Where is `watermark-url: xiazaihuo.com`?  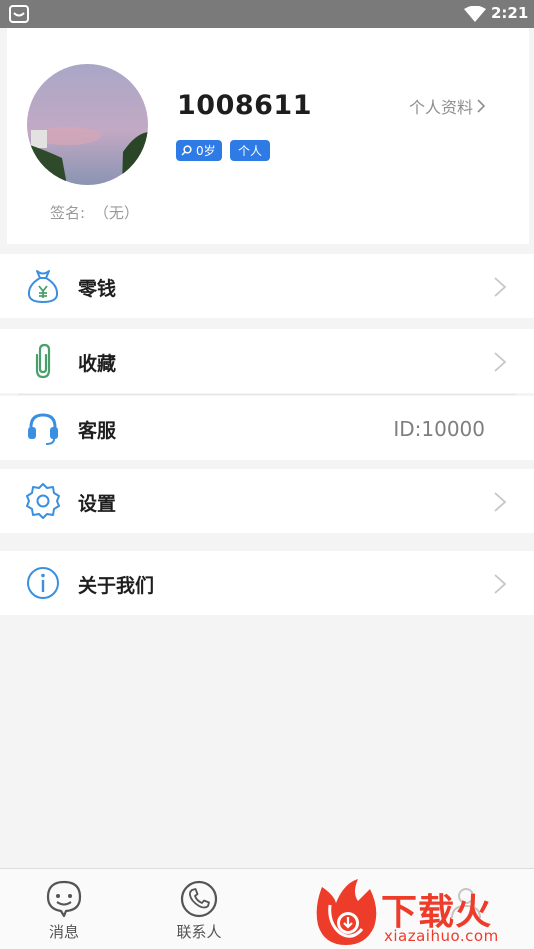
watermark-url: xiazaihuo.com is located at coordinates (441, 936).